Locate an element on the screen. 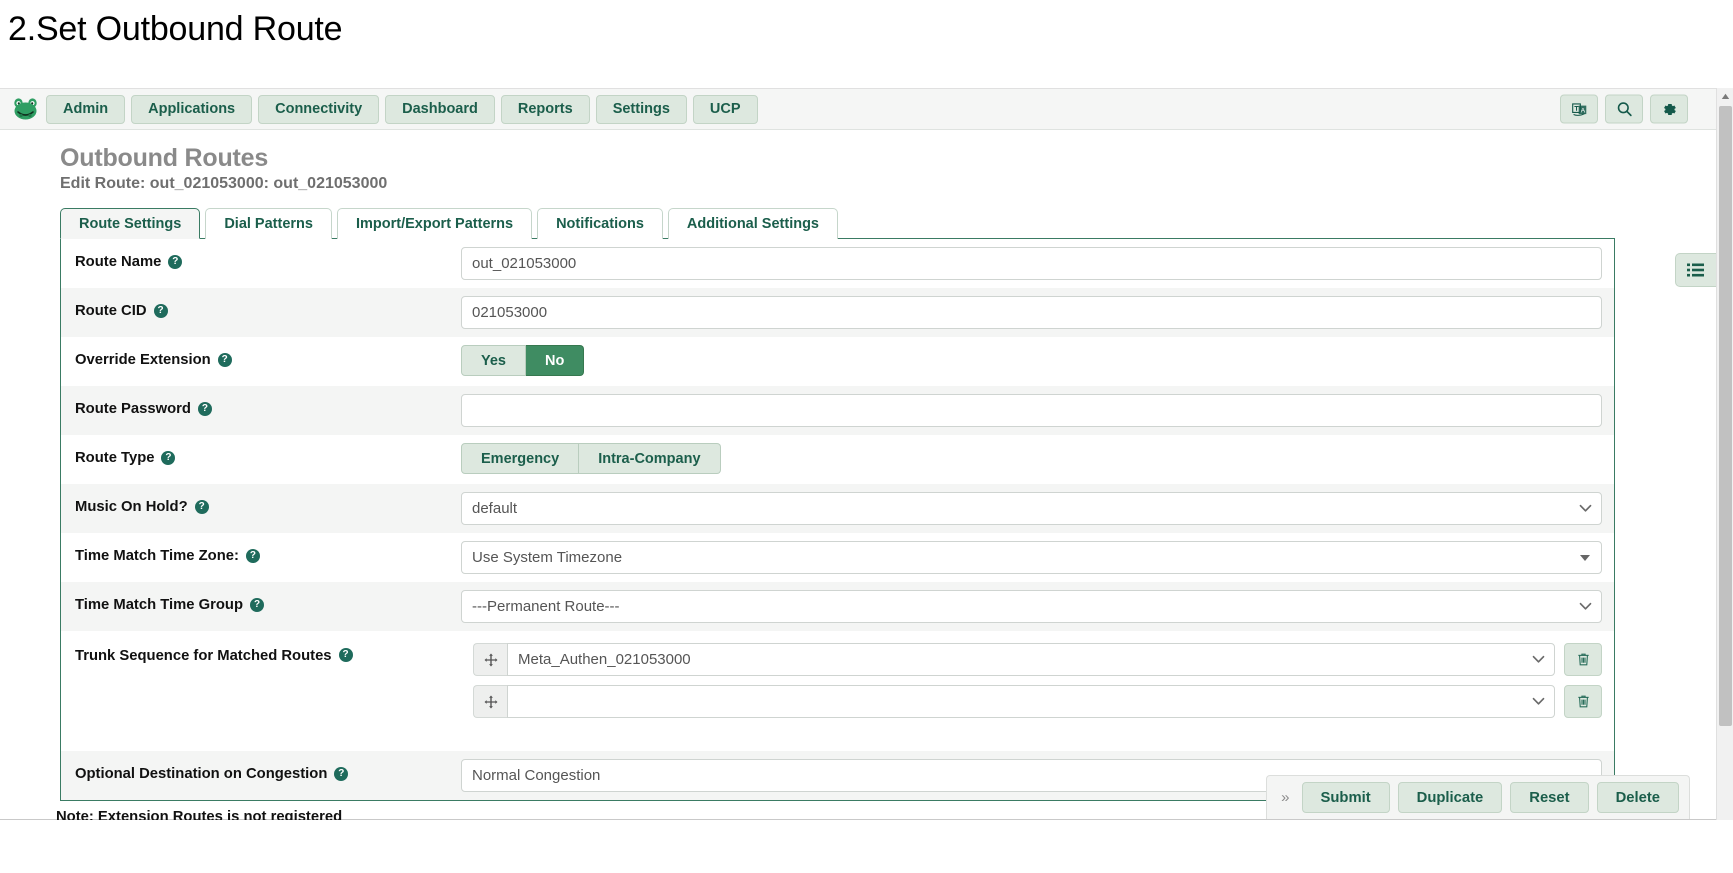  field-row-route-type: Route Type ? Emergency Intra-Company is located at coordinates (837, 459).